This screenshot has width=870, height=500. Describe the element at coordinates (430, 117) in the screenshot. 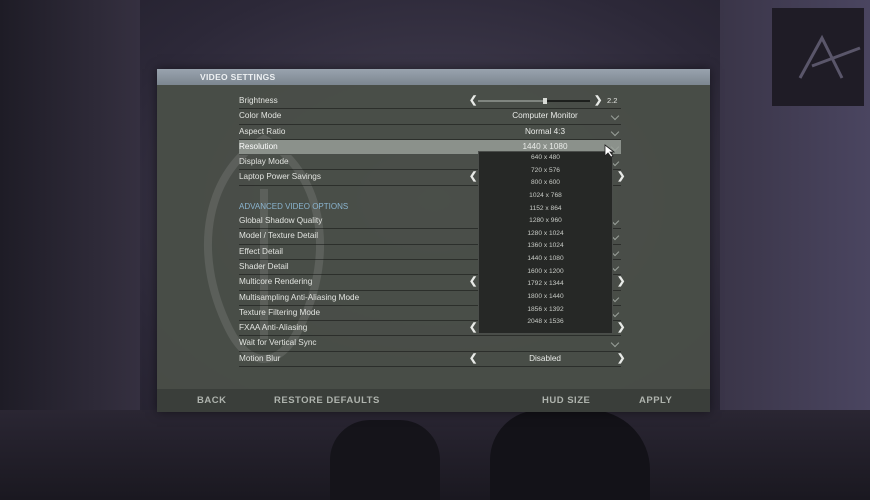

I see `setting-row-color-mode: Color Mode Computer Monitor` at that location.